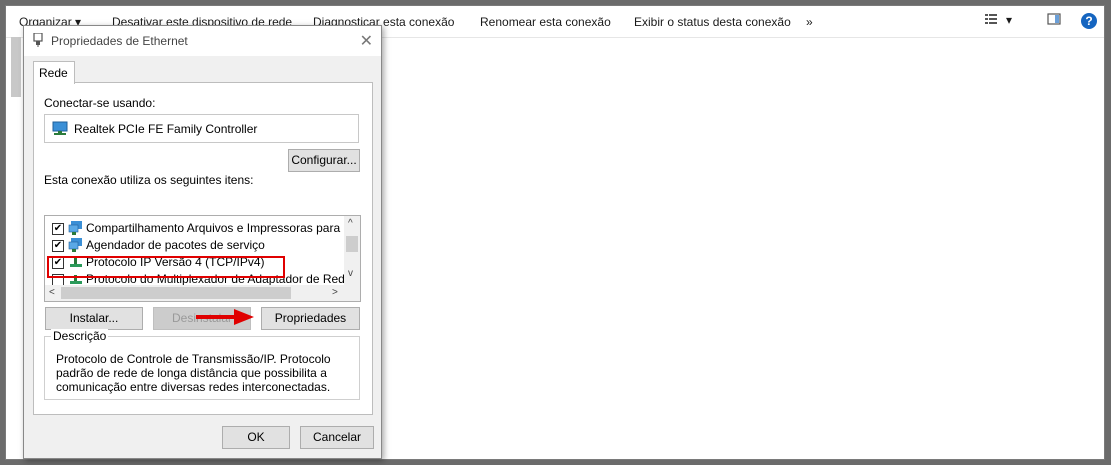 The image size is (1111, 465). I want to click on vertical-scroll-thumb, so click(352, 244).